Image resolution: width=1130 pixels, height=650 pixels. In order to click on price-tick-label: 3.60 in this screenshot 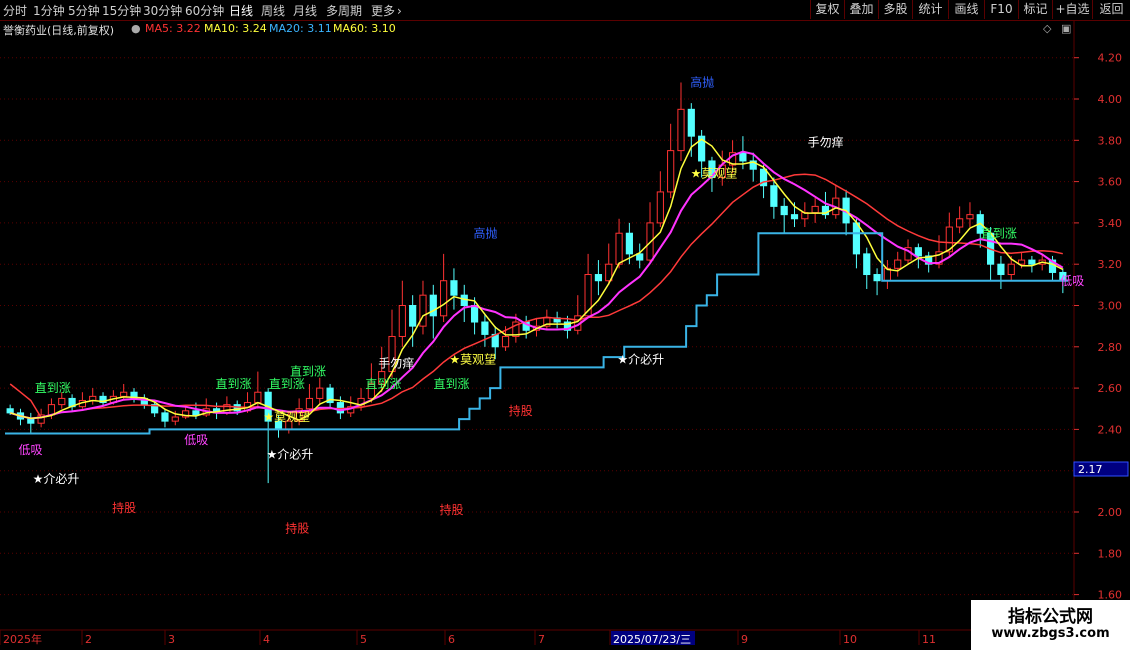, I will do `click(1110, 182)`.